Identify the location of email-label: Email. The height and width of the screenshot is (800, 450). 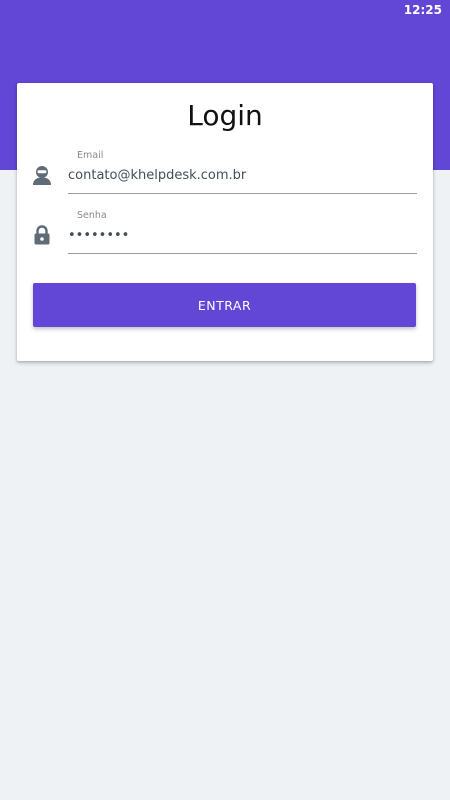
(90, 155).